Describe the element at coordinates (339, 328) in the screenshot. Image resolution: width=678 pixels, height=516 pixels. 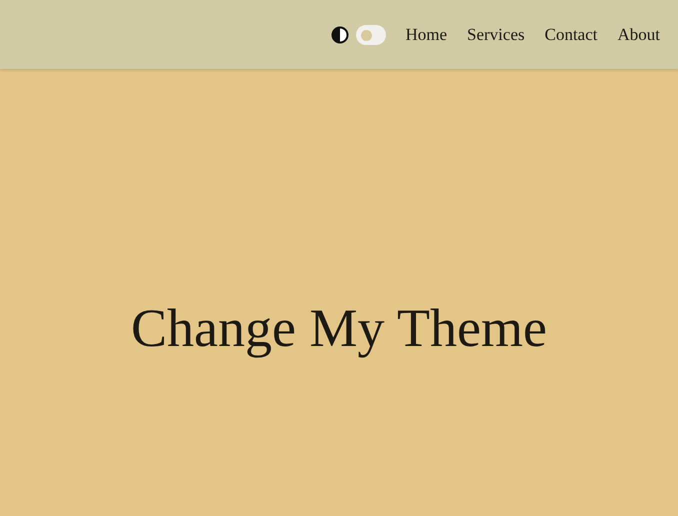
I see `page-heading: Change My Theme` at that location.